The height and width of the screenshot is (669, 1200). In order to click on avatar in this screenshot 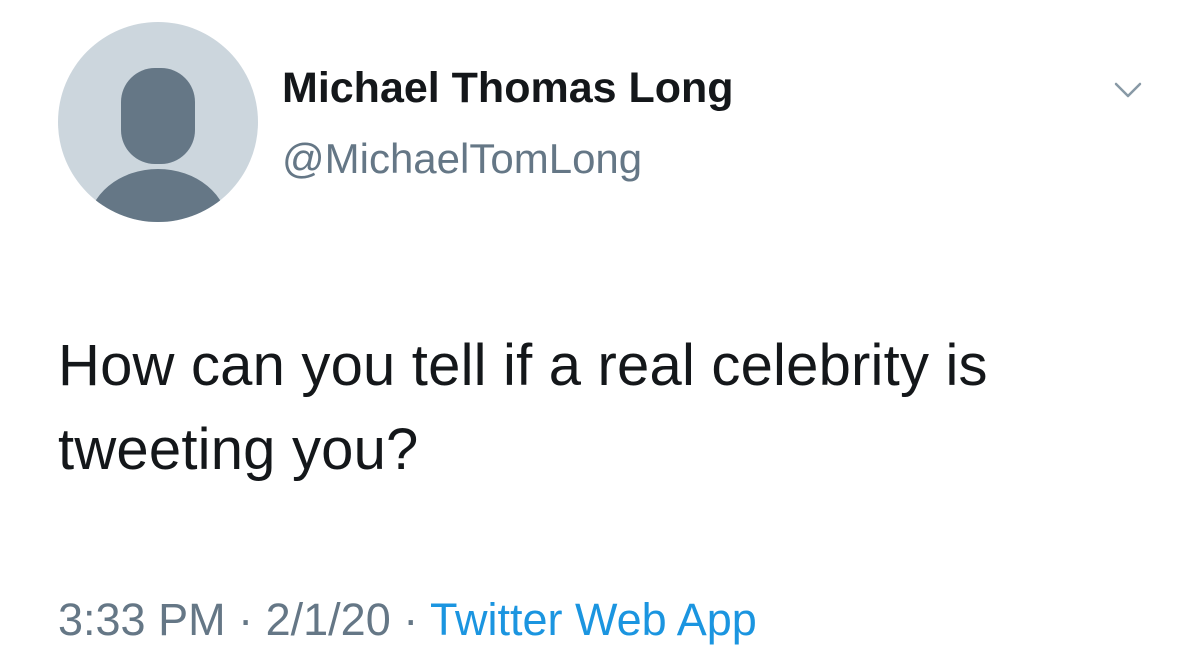, I will do `click(158, 122)`.